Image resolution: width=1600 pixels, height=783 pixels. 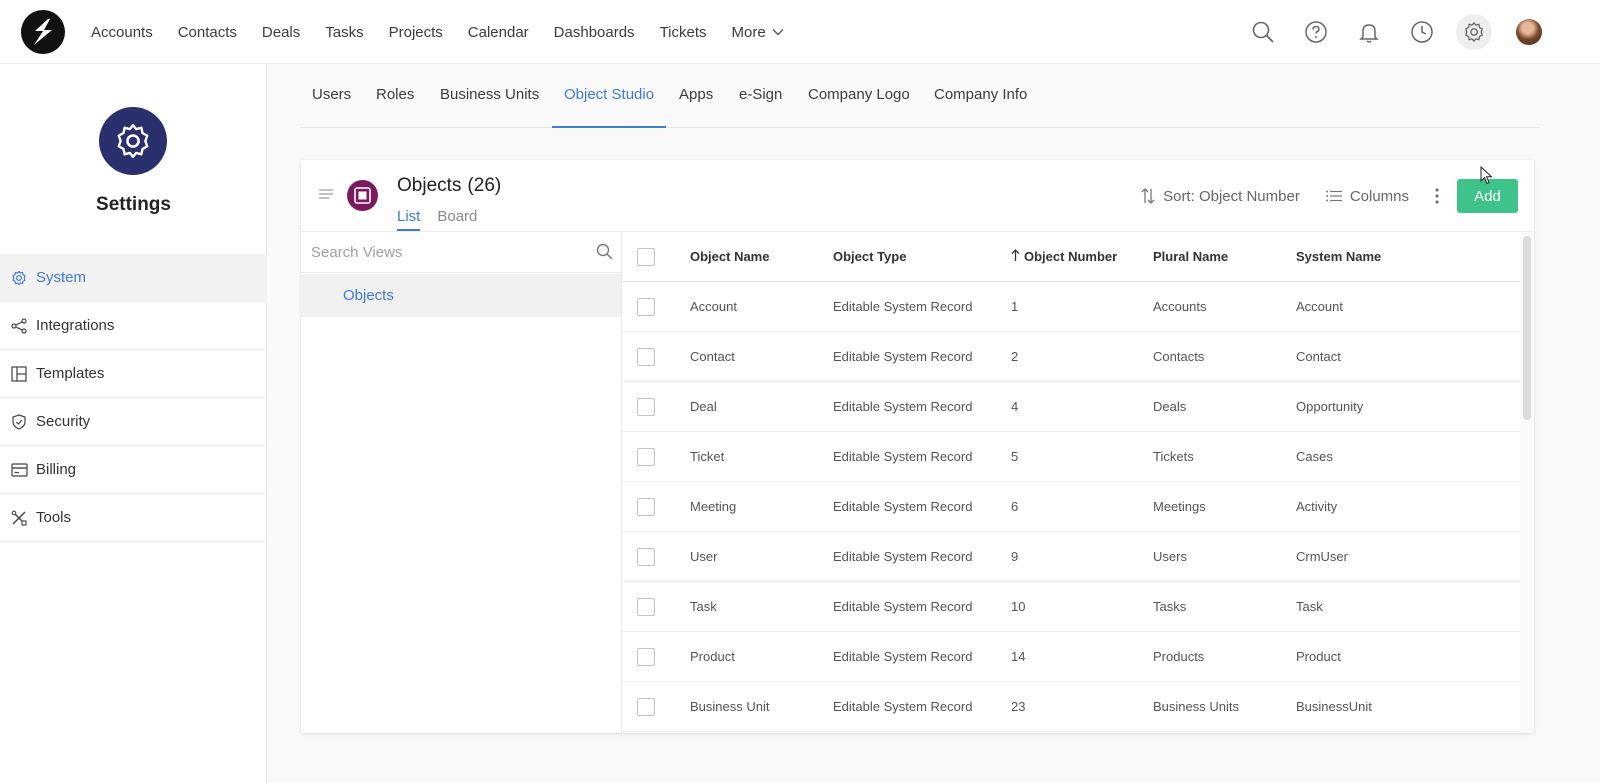 I want to click on nav-more-dropdown: More, so click(x=758, y=32).